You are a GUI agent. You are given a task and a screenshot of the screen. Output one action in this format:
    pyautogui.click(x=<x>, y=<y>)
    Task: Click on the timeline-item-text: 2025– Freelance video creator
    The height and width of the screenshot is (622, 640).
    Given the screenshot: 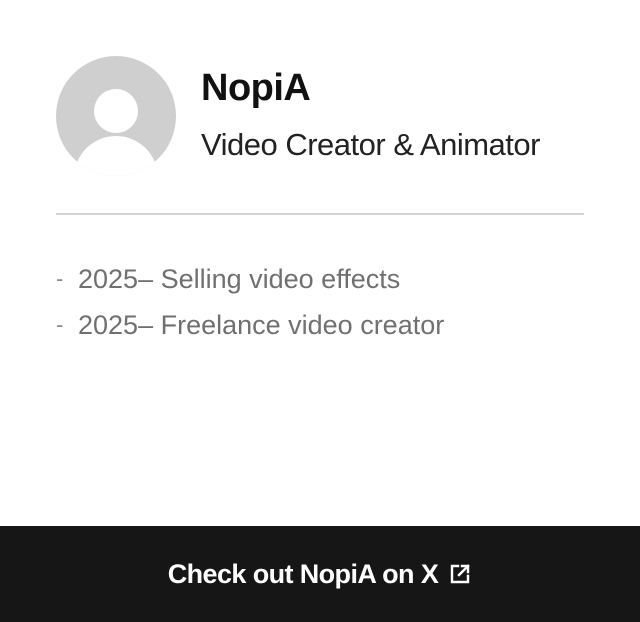 What is the action you would take?
    pyautogui.click(x=261, y=324)
    